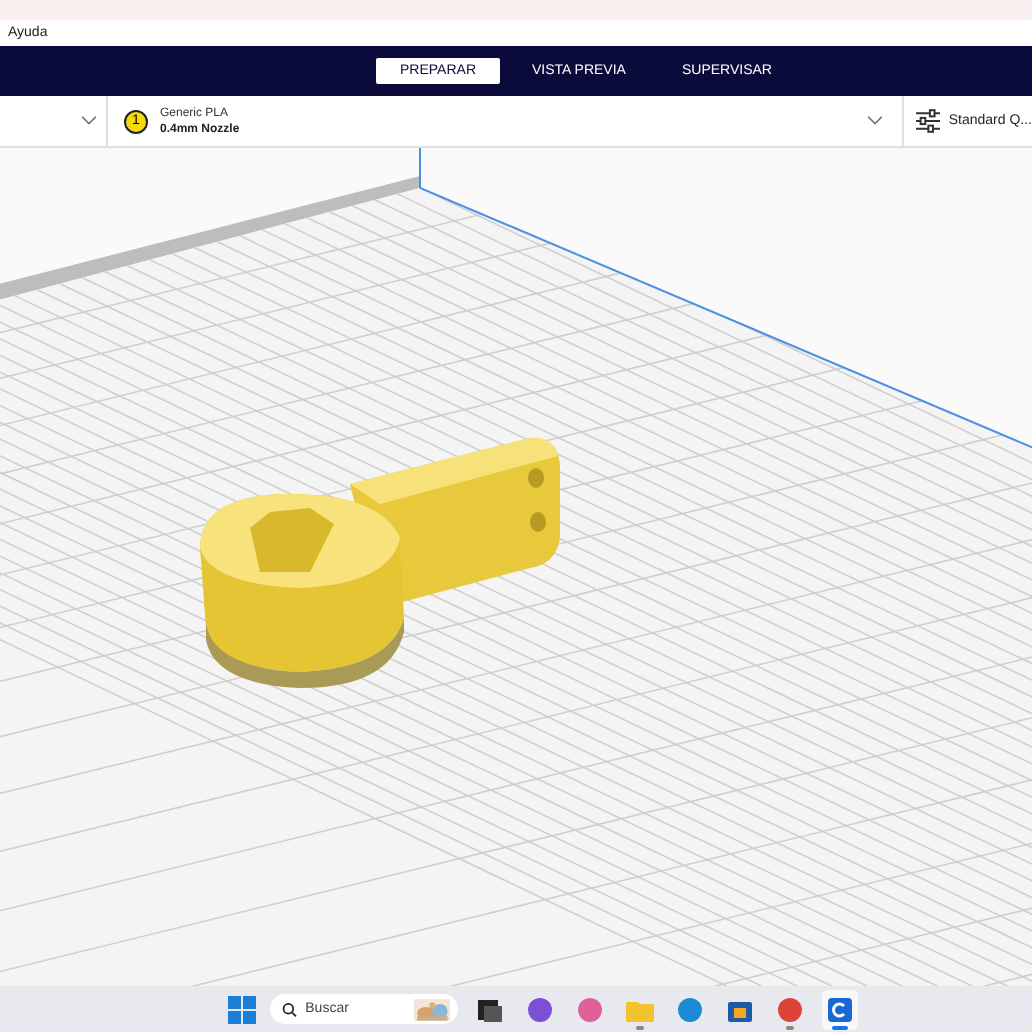 The image size is (1032, 1032). Describe the element at coordinates (290, 1009) in the screenshot. I see `search-icon` at that location.